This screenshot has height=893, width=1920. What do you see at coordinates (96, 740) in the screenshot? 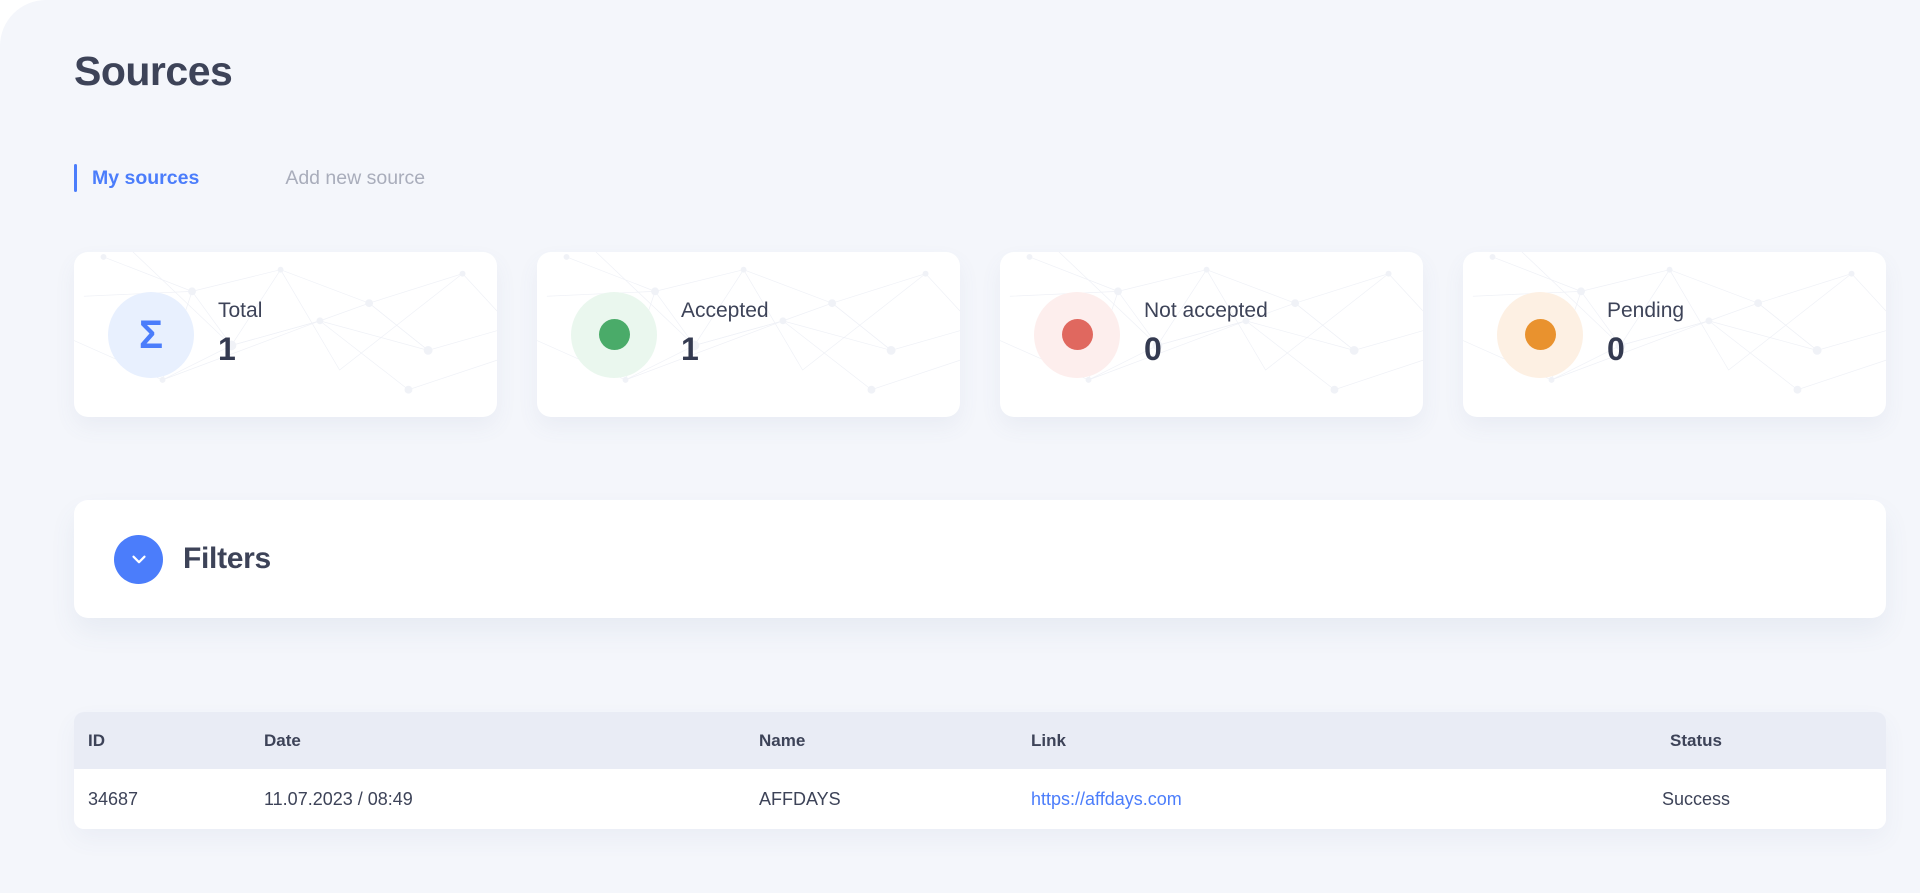
I see `table-header-id: ID` at bounding box center [96, 740].